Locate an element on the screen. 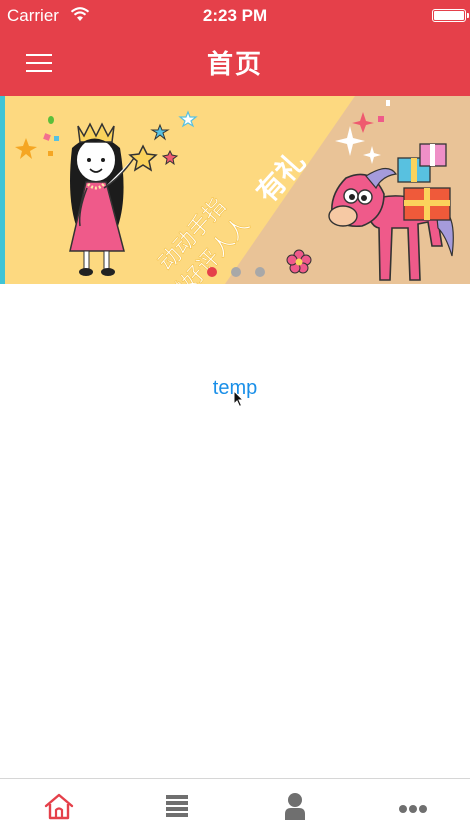  more-icon is located at coordinates (412, 809).